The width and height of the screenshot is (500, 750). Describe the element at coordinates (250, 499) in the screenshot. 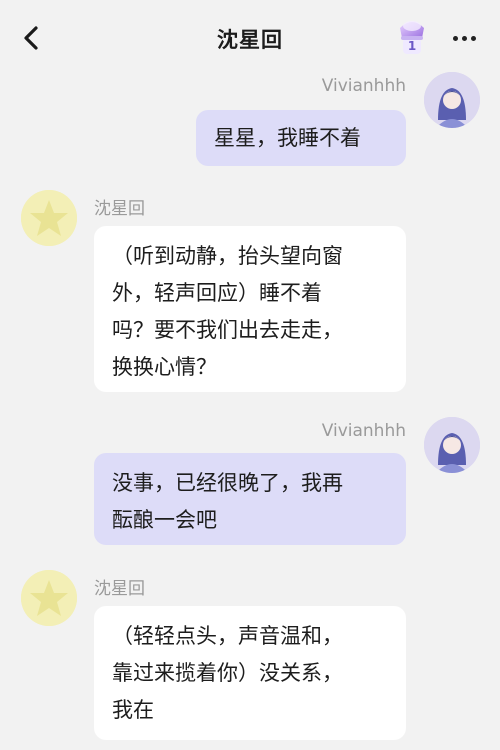

I see `message-bubble: 没事，已经很晚了，我再 酝酿一会吧` at that location.